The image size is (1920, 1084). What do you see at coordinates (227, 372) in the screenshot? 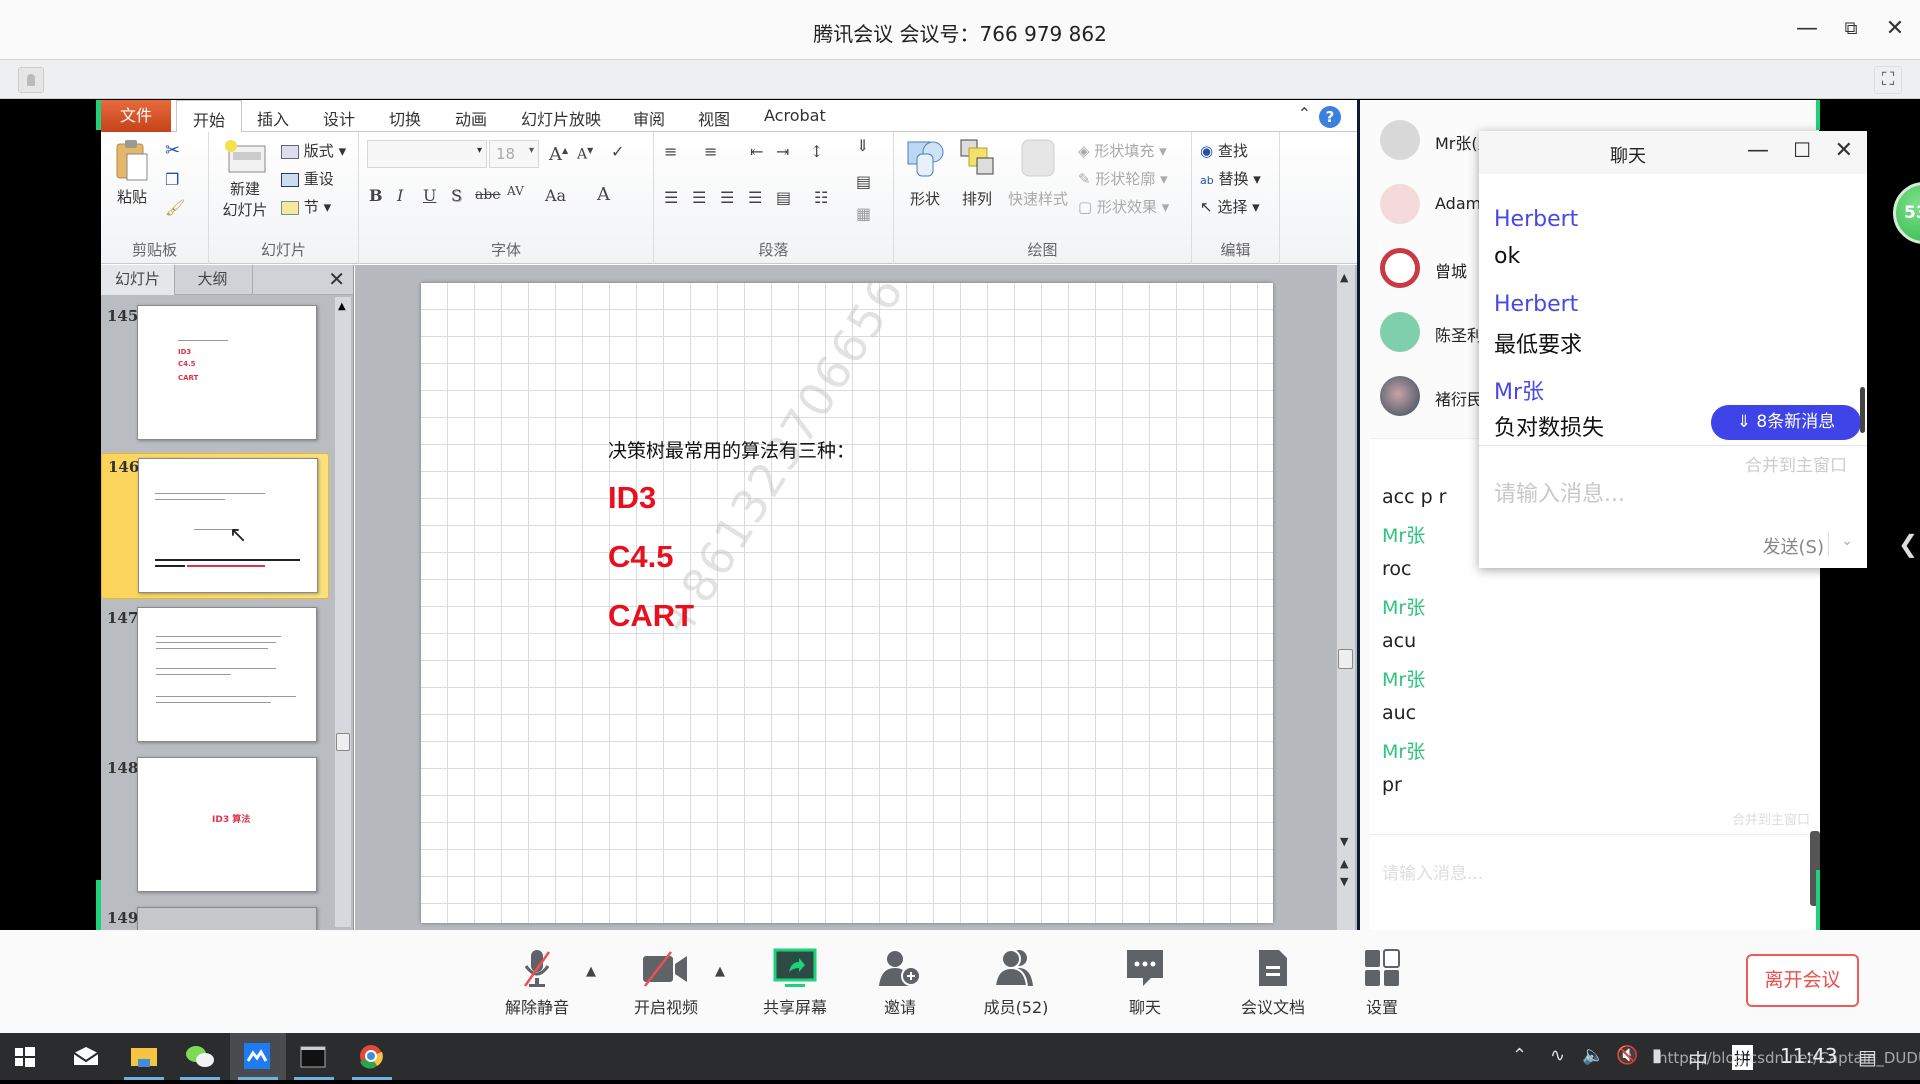
I see `slide-thumbnail: ID3 C4.5 CART` at bounding box center [227, 372].